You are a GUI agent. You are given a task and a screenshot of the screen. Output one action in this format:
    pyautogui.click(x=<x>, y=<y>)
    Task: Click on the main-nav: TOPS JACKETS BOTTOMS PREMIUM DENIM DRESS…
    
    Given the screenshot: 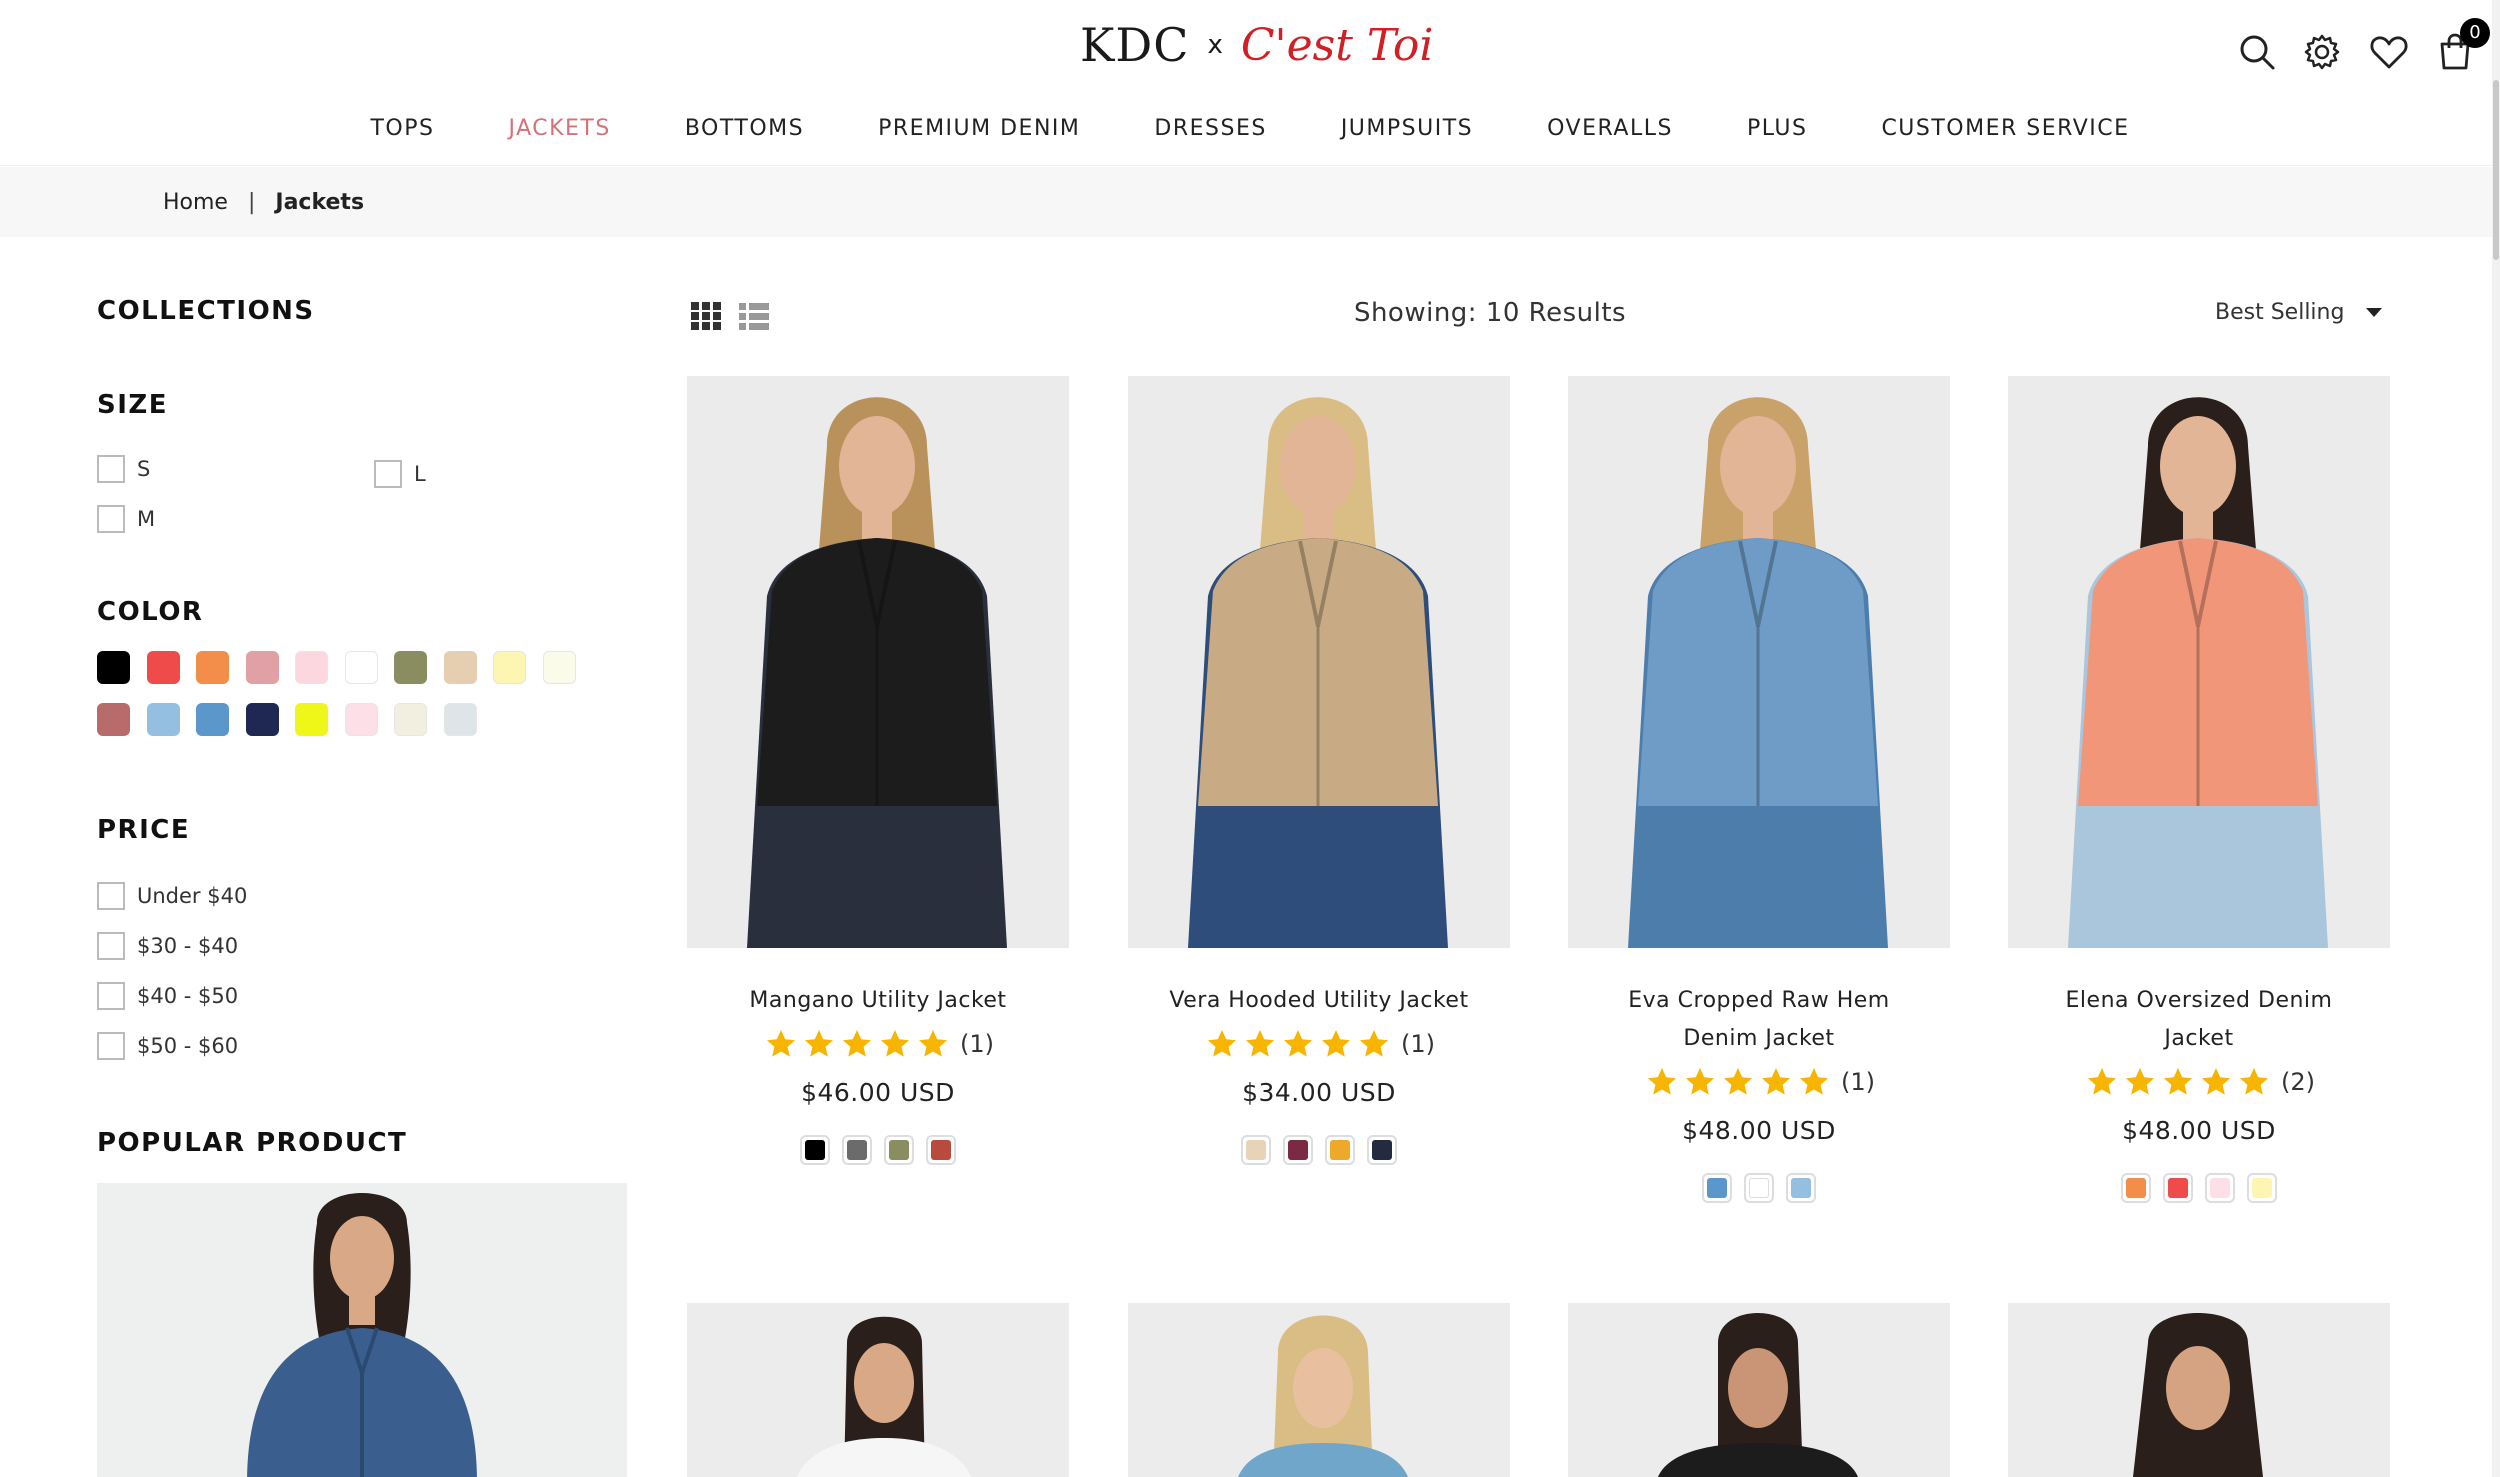 What is the action you would take?
    pyautogui.click(x=1250, y=128)
    